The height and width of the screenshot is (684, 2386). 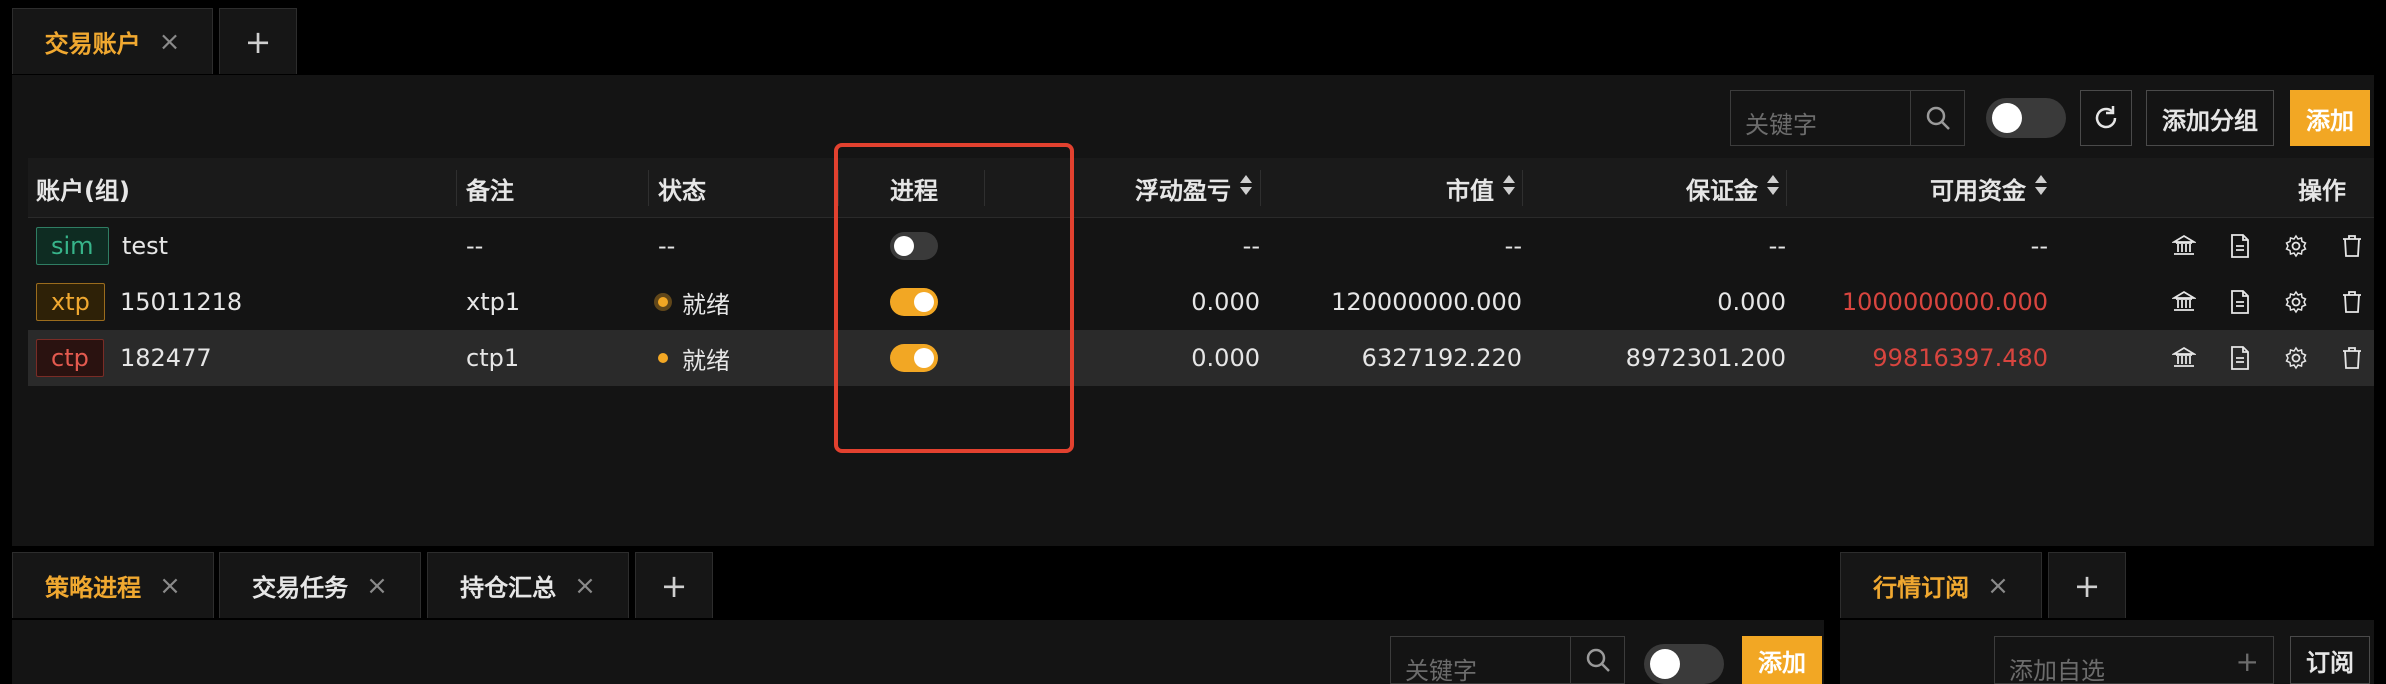 What do you see at coordinates (1751, 302) in the screenshot?
I see `margin-cell: 0.000` at bounding box center [1751, 302].